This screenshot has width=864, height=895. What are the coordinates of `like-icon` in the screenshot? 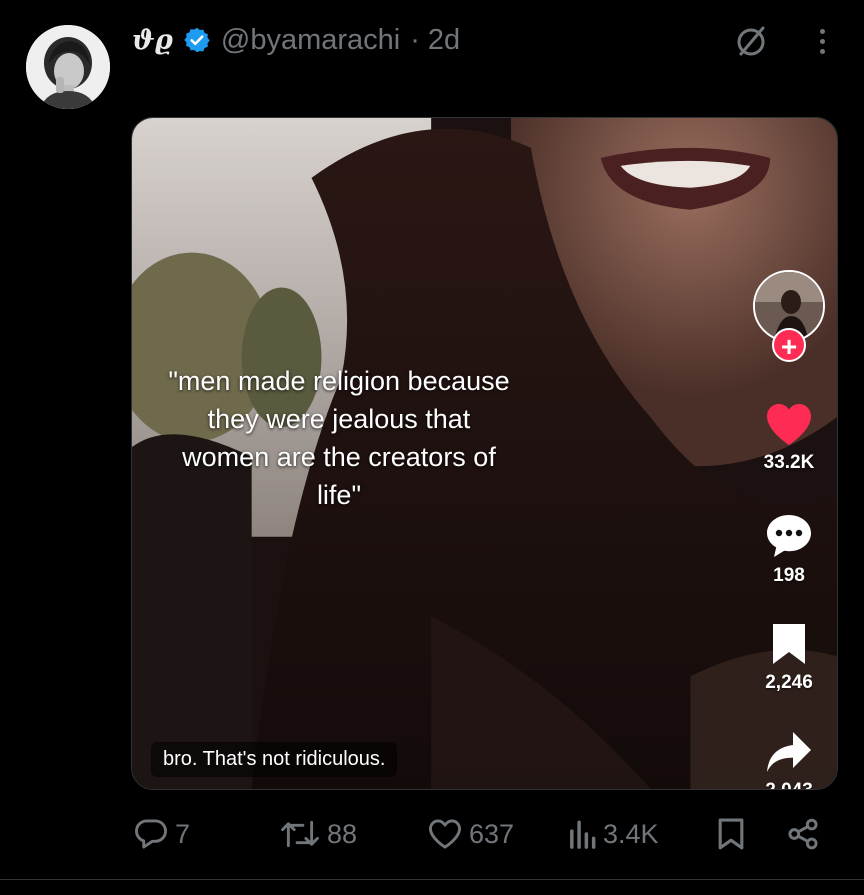 It's located at (445, 834).